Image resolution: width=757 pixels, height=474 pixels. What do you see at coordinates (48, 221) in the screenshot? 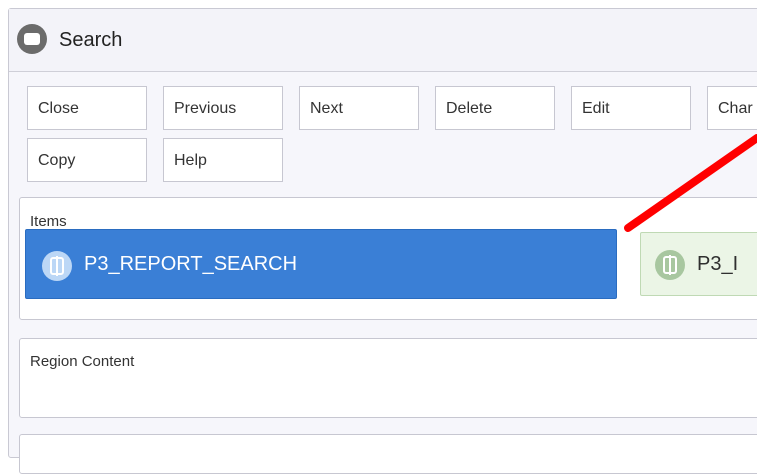
I see `items-label: Items` at bounding box center [48, 221].